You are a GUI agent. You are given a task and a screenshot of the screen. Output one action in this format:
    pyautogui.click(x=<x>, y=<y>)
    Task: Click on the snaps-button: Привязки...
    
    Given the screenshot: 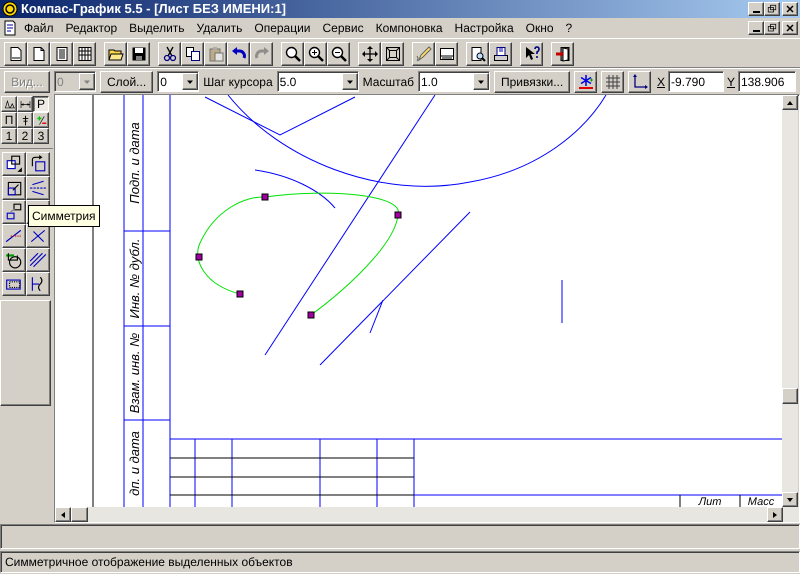 What is the action you would take?
    pyautogui.click(x=532, y=81)
    